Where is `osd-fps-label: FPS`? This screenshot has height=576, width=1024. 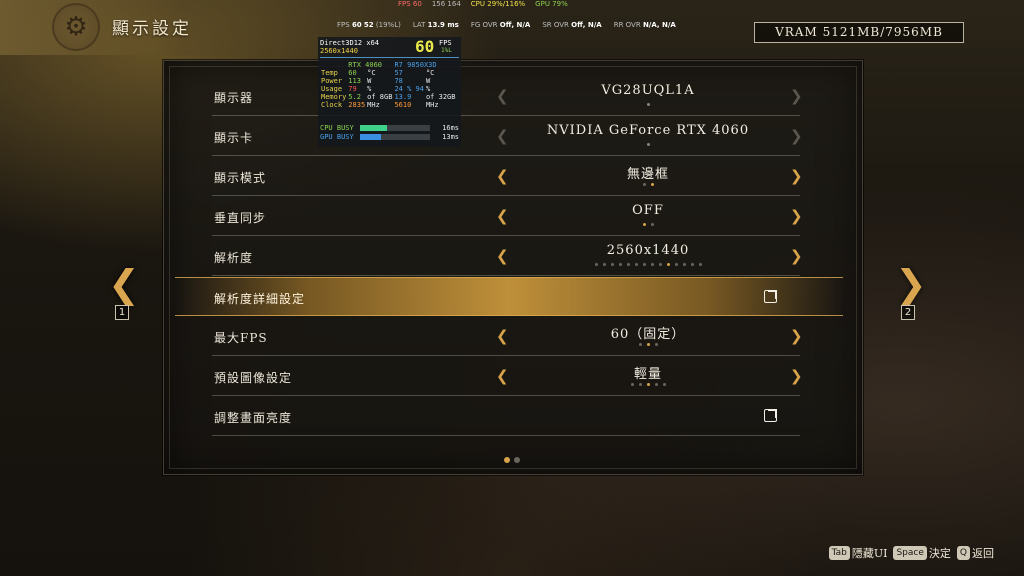 osd-fps-label: FPS is located at coordinates (445, 43).